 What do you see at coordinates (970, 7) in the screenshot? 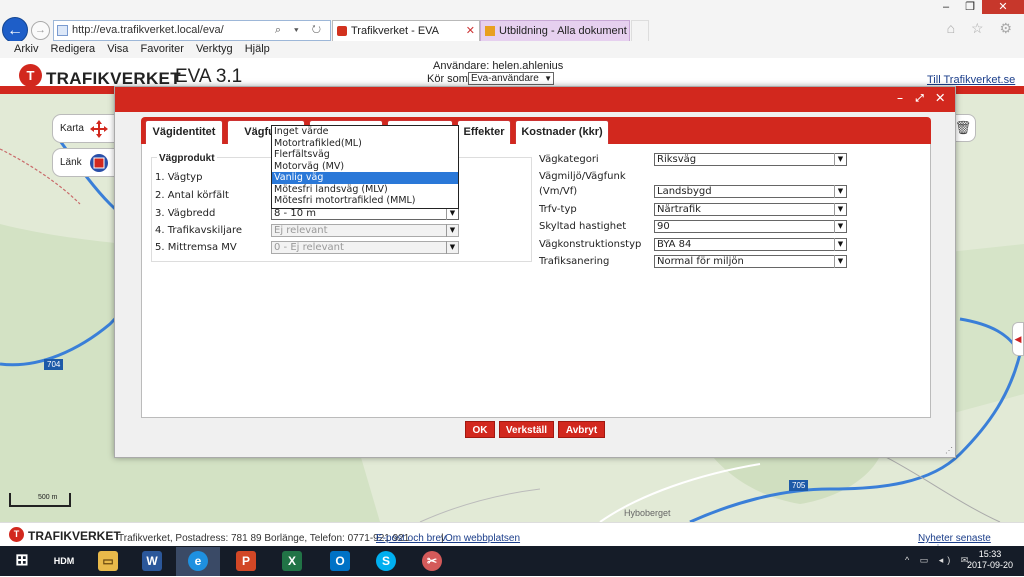
I see `restore-icon: ❐` at bounding box center [970, 7].